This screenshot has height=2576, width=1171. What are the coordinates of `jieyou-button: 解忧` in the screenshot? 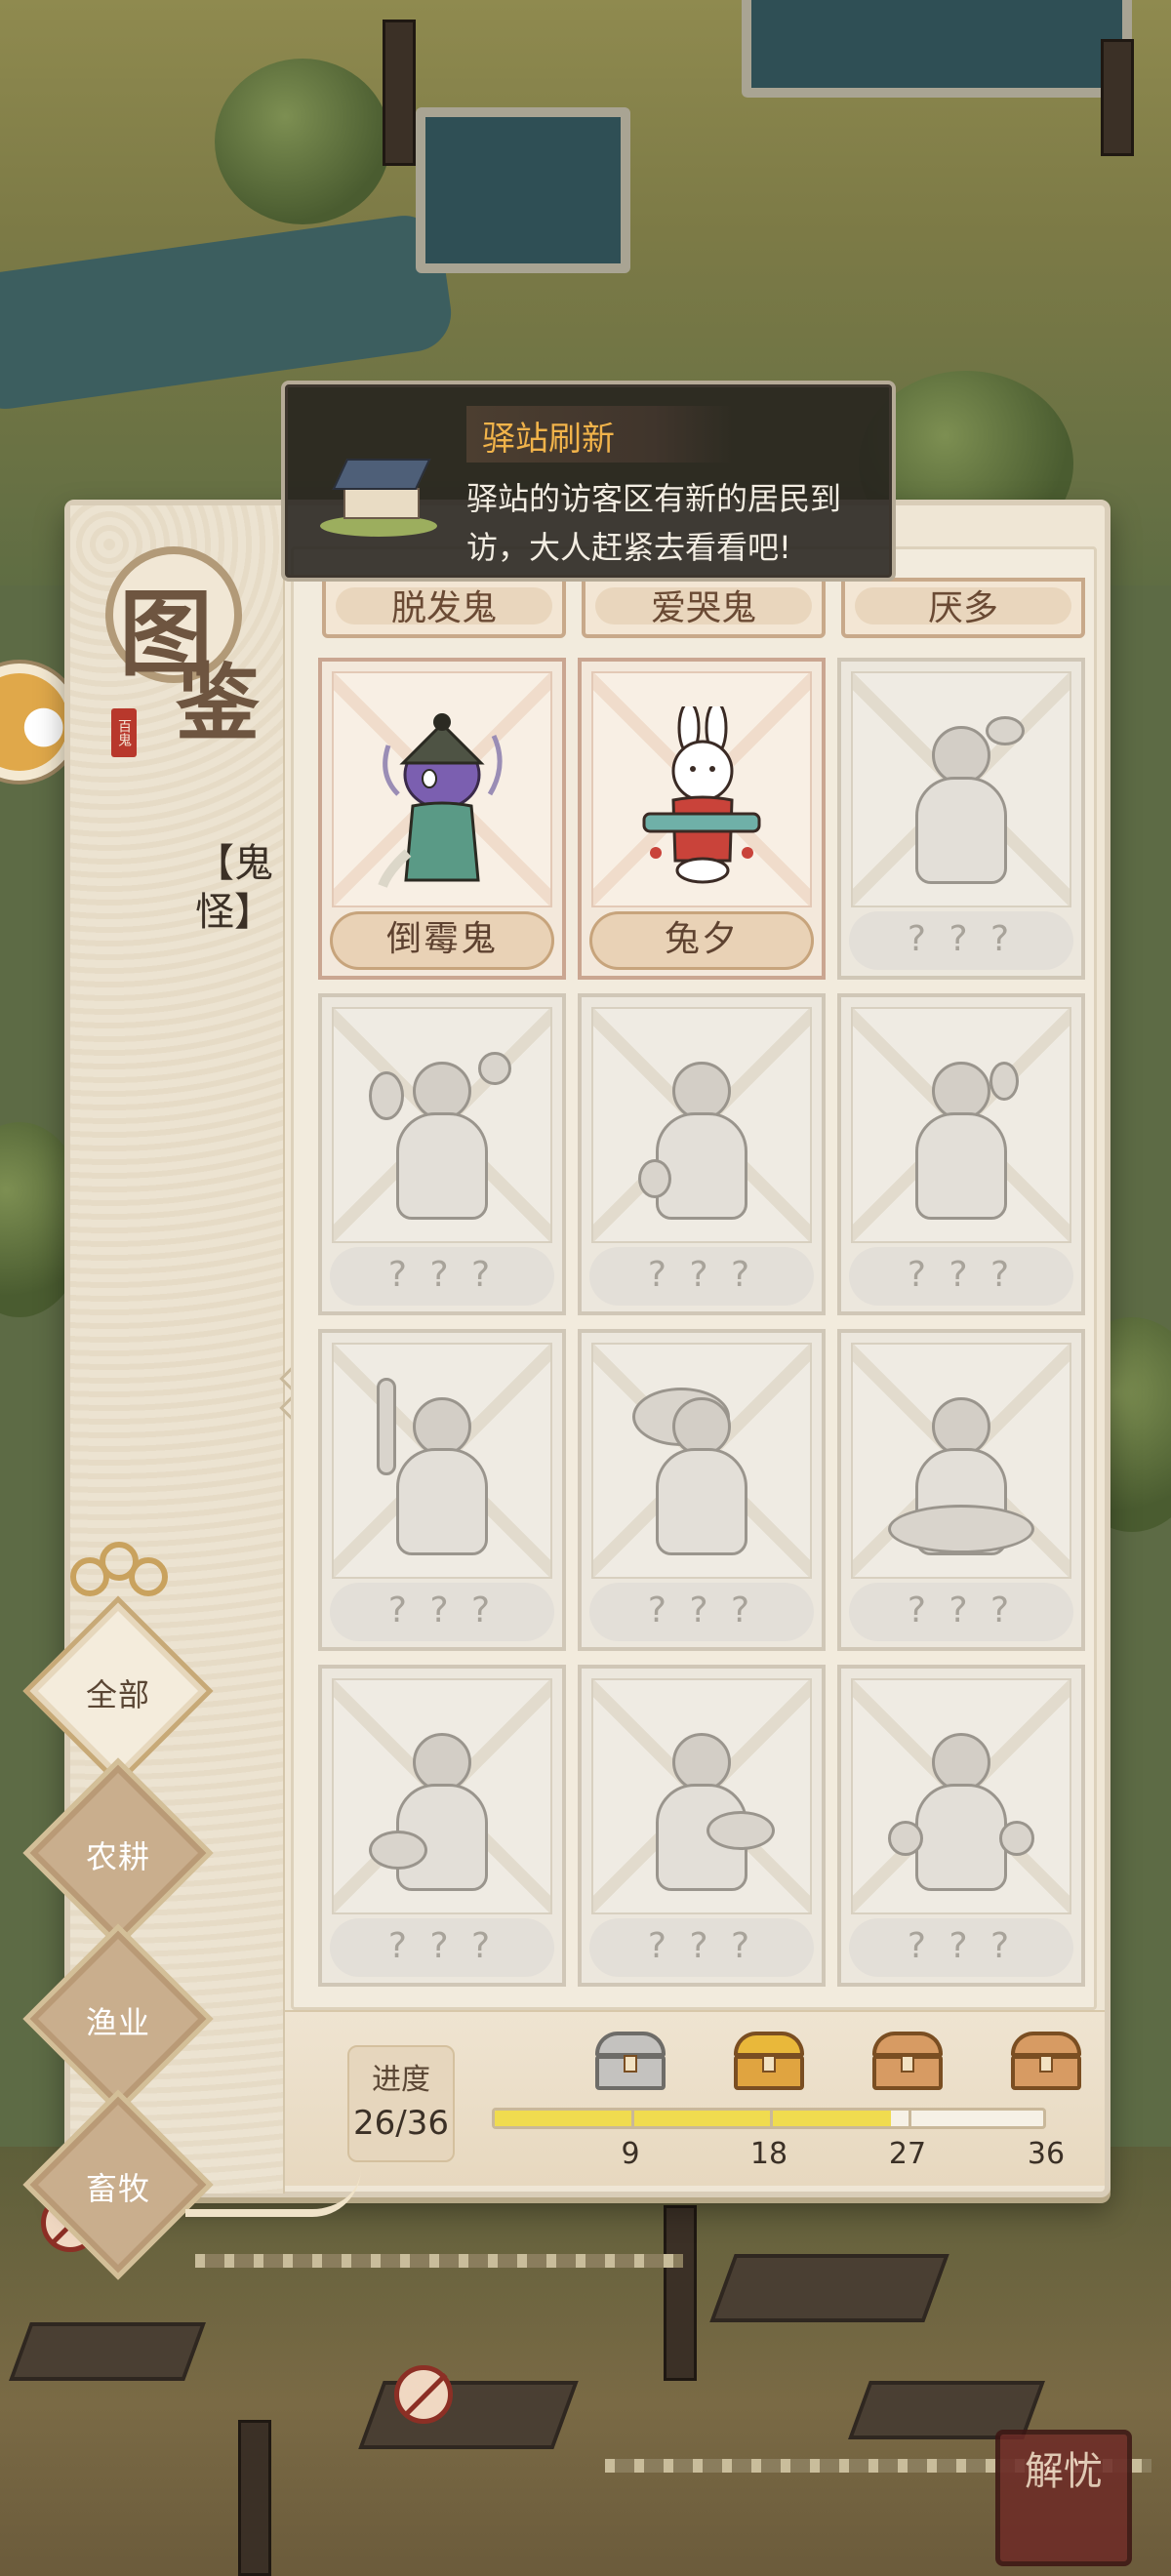 It's located at (1063, 2498).